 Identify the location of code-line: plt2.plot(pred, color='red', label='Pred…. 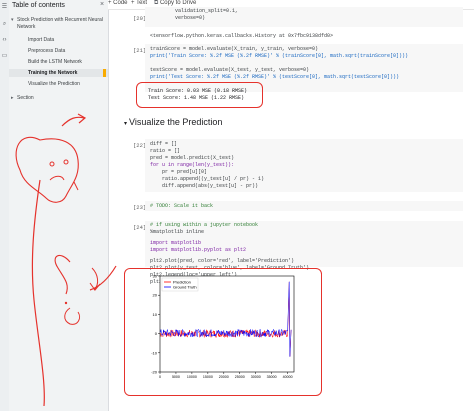
(222, 261).